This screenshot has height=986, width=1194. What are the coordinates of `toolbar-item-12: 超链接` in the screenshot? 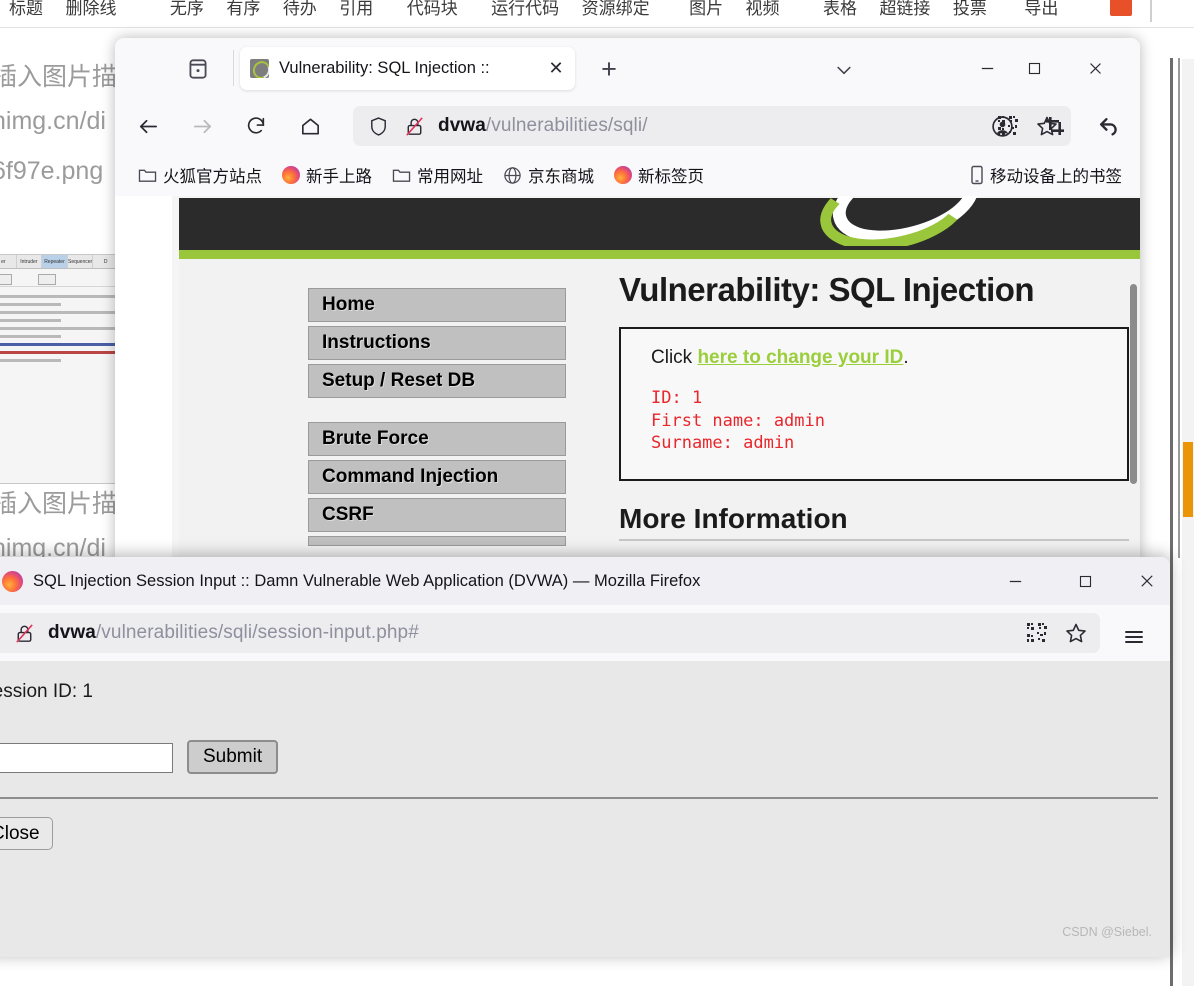 It's located at (904, 11).